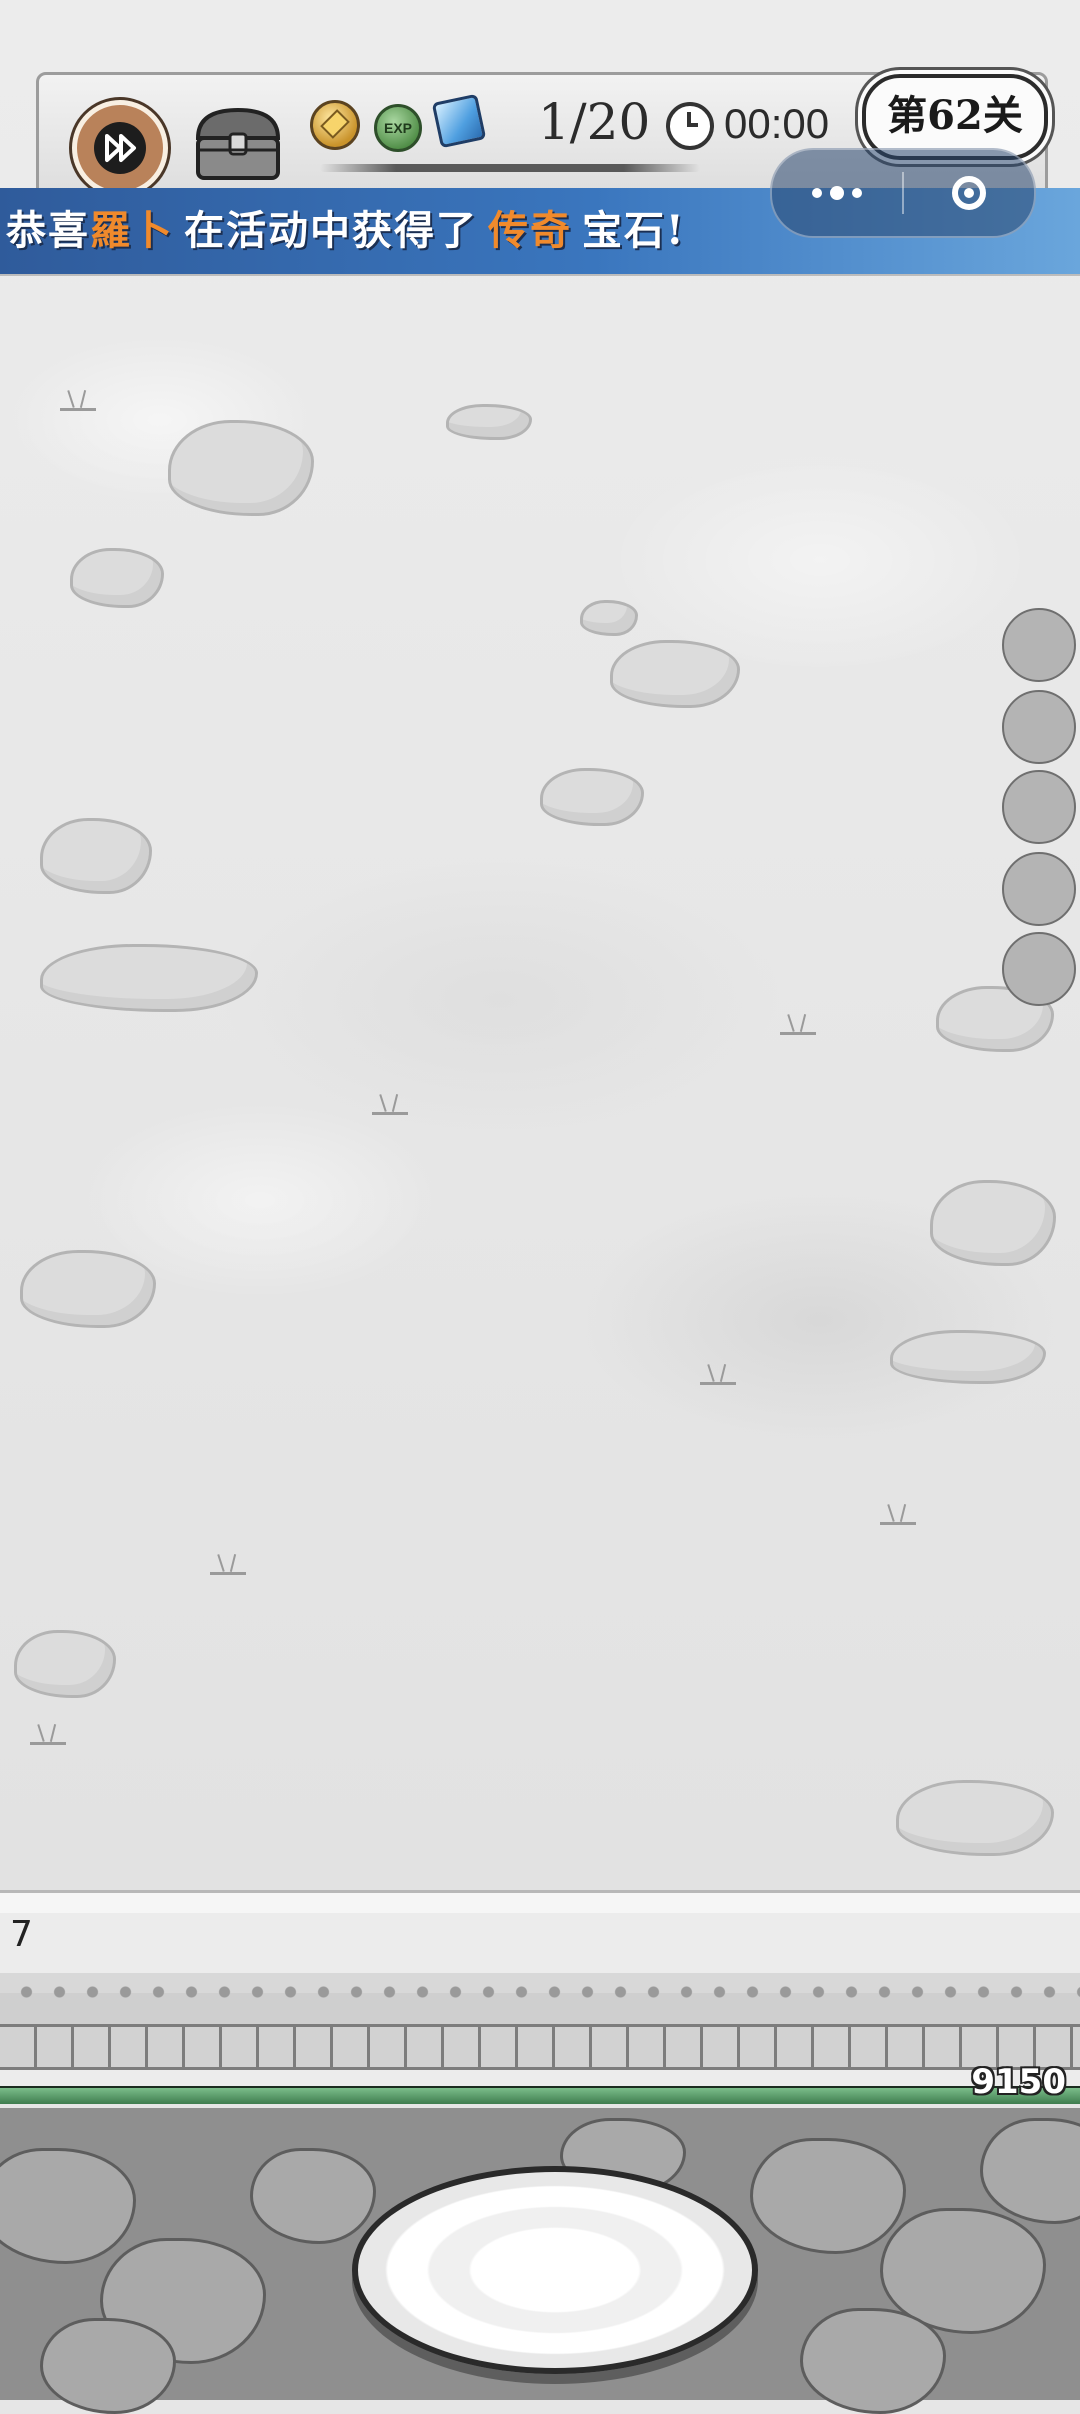  Describe the element at coordinates (21, 1934) in the screenshot. I see `wall-count: 7` at that location.